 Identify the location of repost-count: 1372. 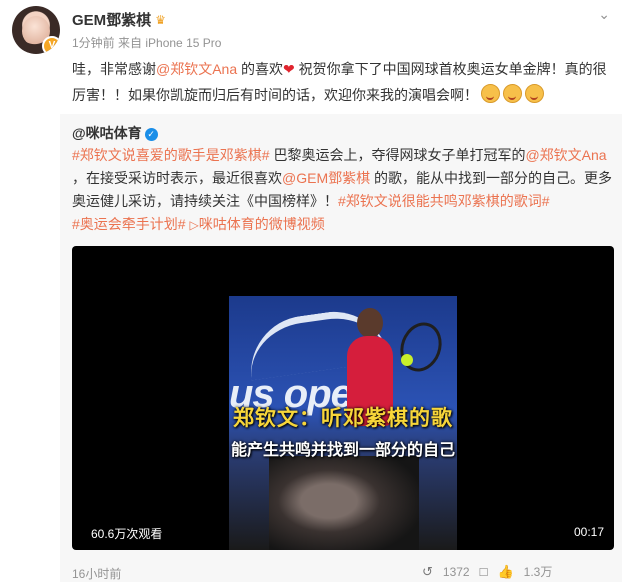
(456, 572).